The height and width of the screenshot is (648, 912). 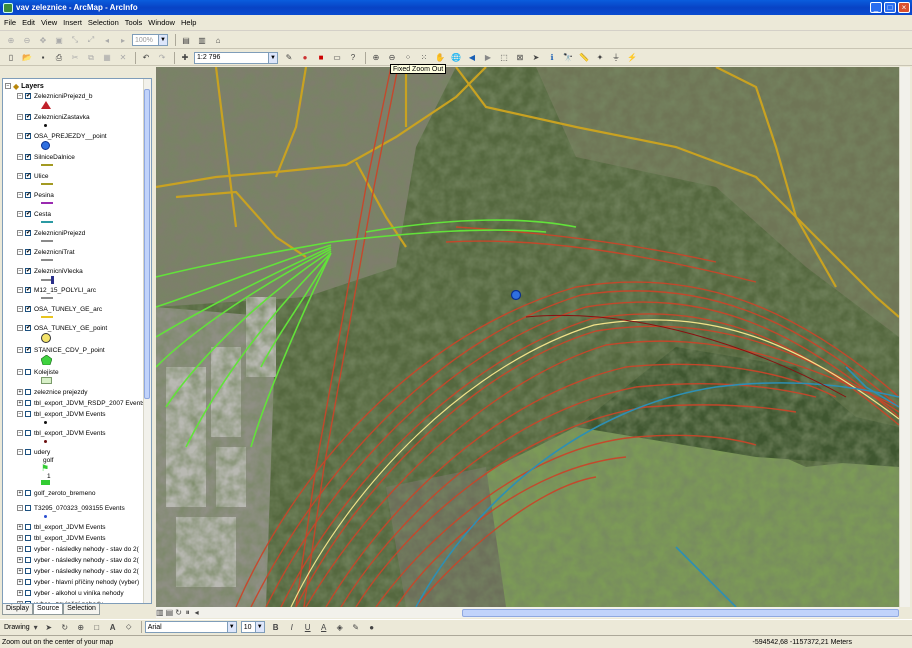 I want to click on focus-data-frame-icon: ▥, so click(x=202, y=40).